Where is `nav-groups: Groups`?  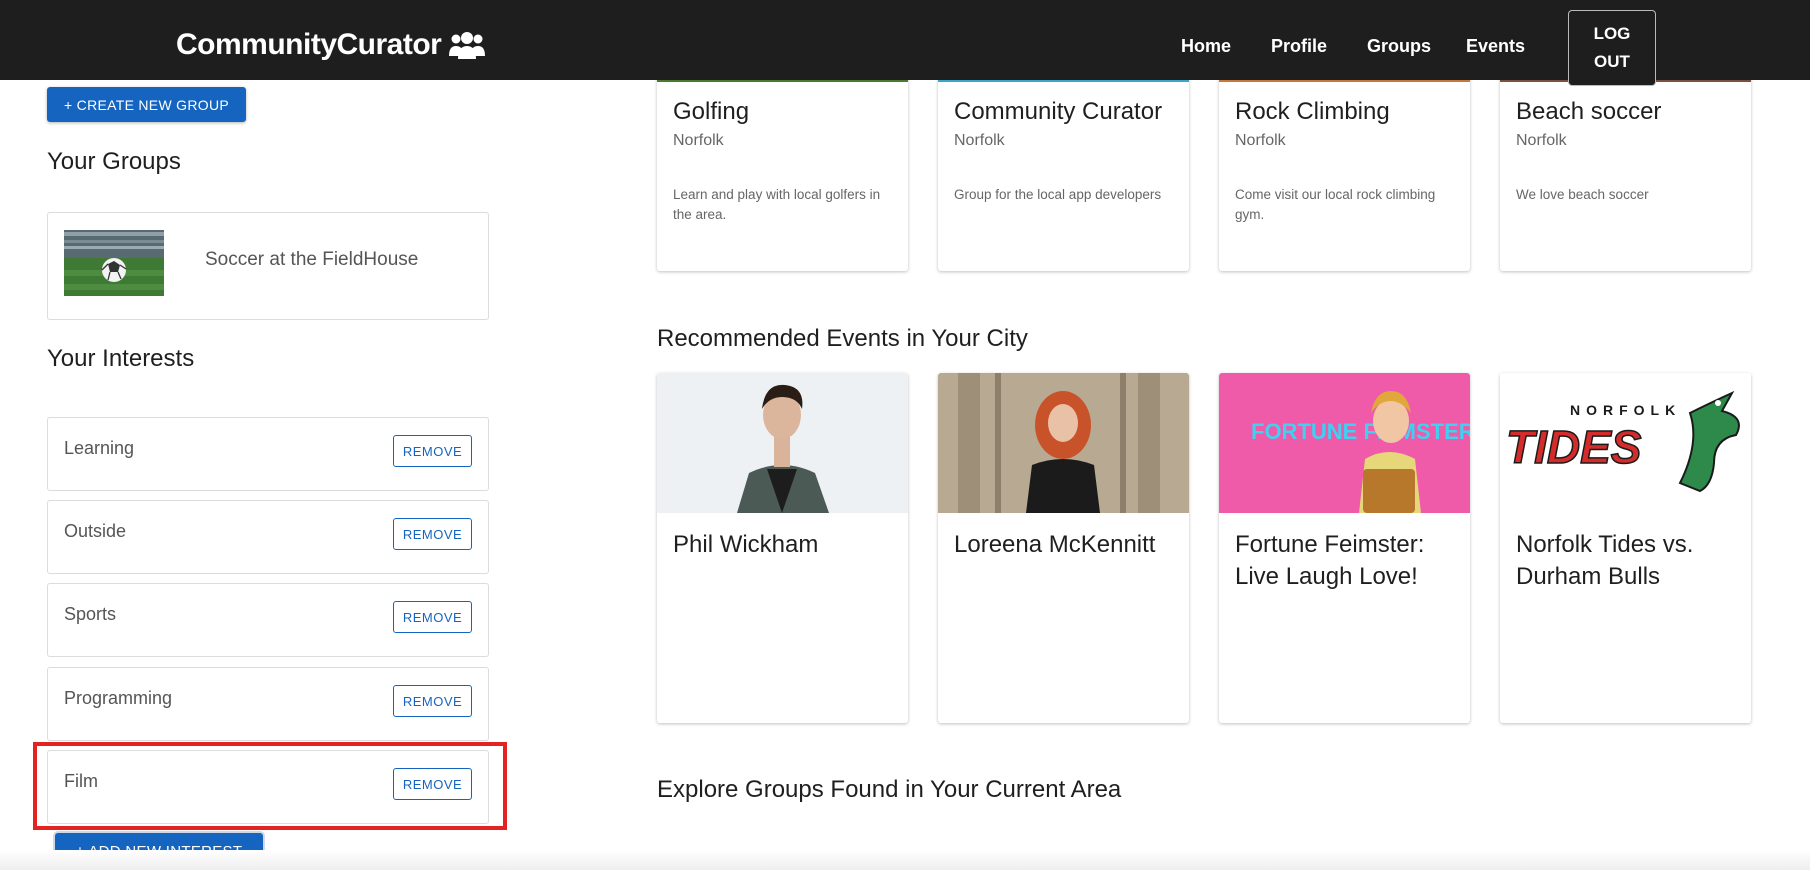 nav-groups: Groups is located at coordinates (1399, 46).